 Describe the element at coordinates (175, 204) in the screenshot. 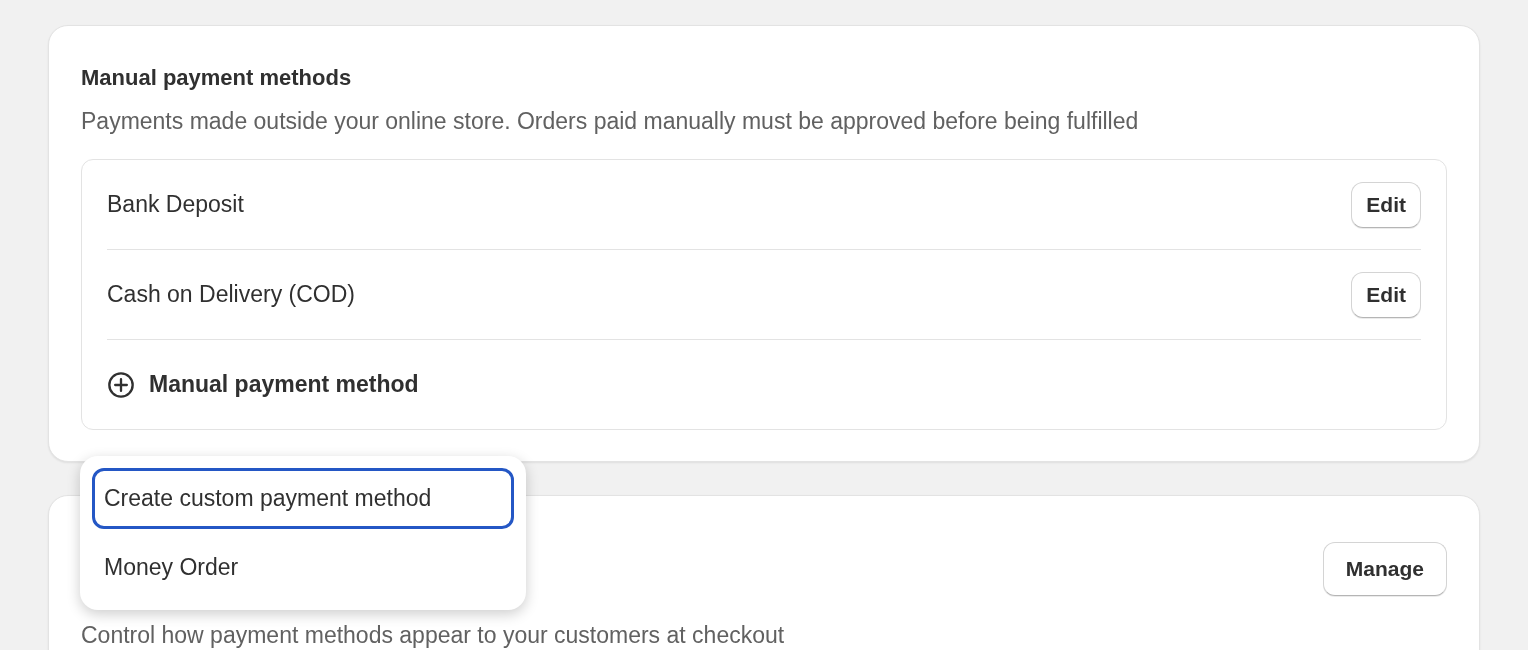

I see `method-name: Bank Deposit` at that location.